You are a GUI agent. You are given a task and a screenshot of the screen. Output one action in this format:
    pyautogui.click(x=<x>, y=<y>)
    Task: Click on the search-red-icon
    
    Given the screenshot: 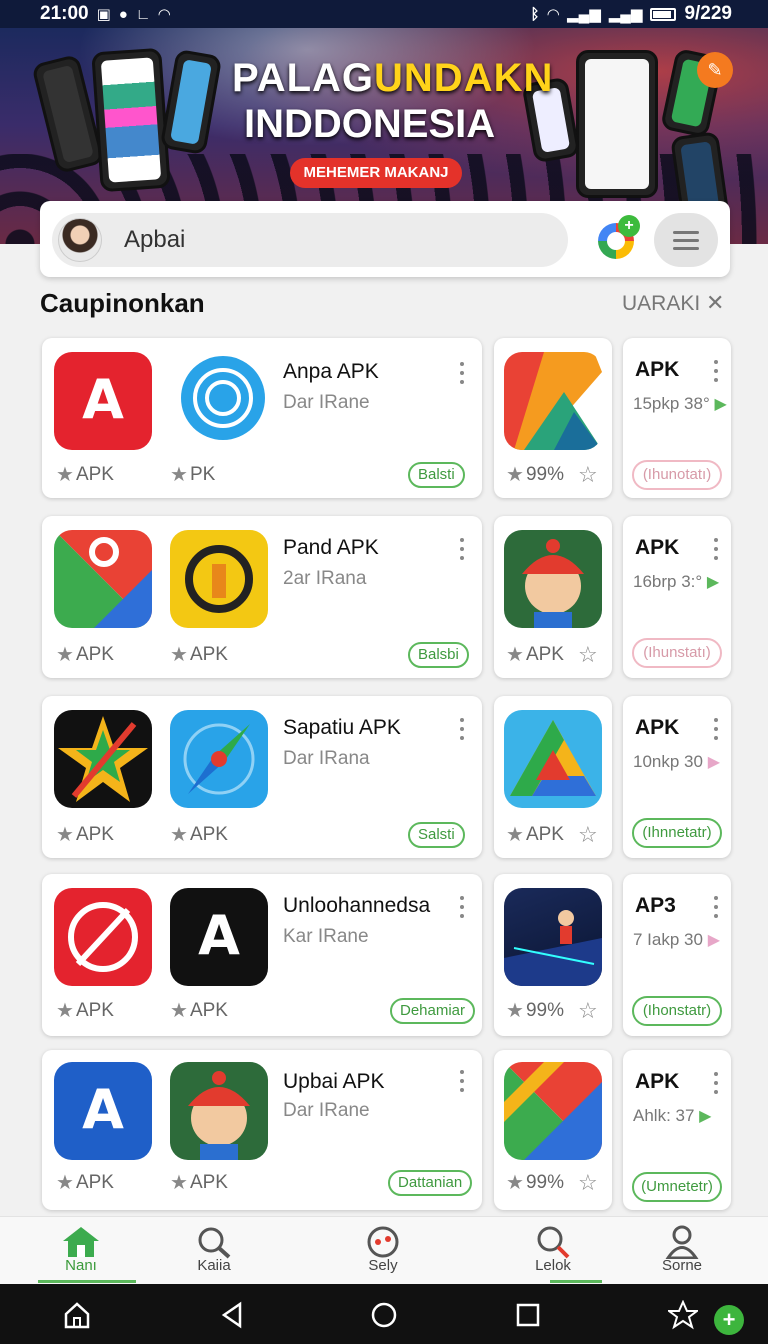 What is the action you would take?
    pyautogui.click(x=553, y=1242)
    